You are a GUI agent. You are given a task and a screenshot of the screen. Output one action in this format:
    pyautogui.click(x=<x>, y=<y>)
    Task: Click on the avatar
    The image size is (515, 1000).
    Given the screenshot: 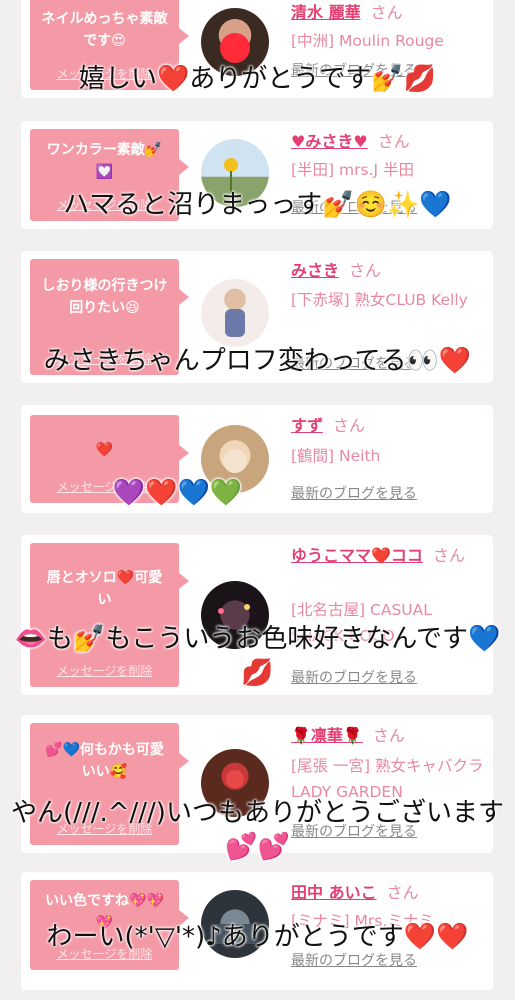 What is the action you would take?
    pyautogui.click(x=235, y=313)
    